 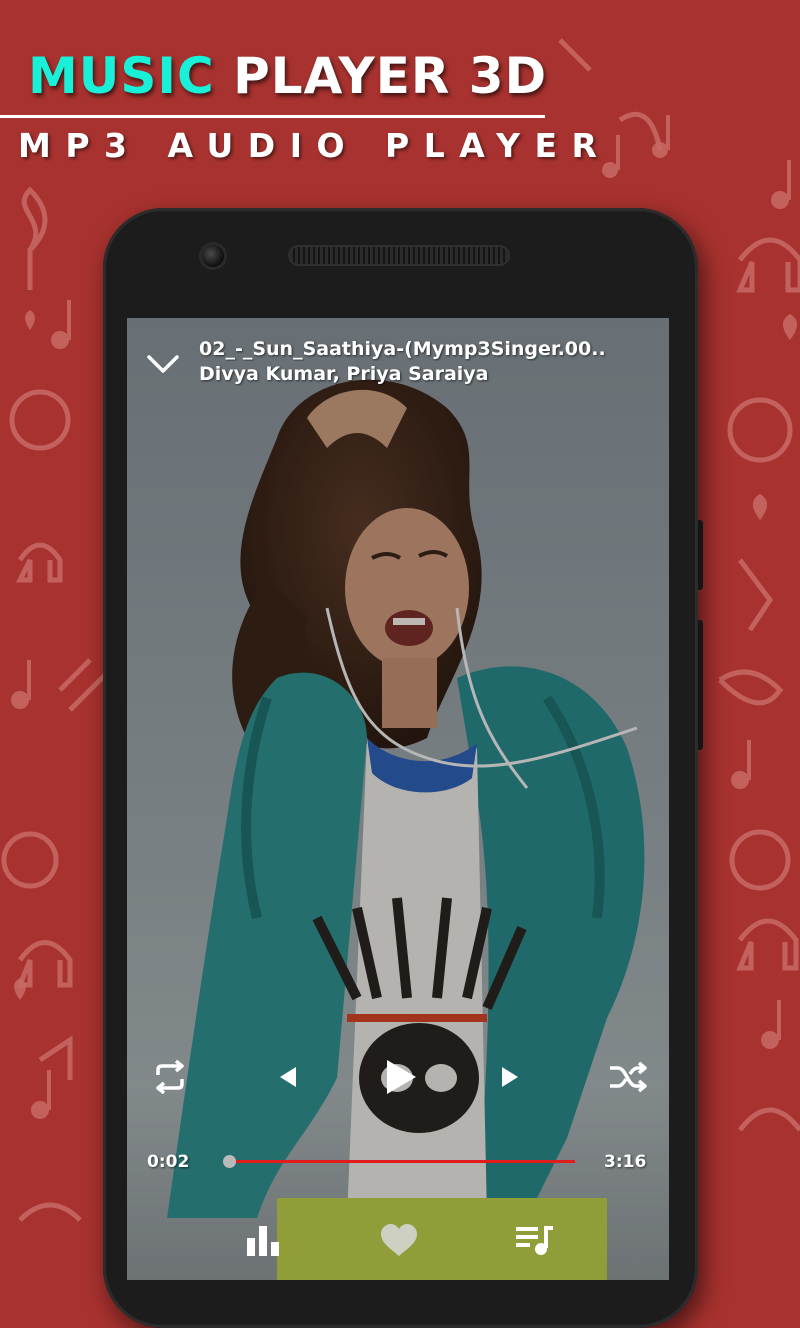 I want to click on elapsed-time: 0:02, so click(x=168, y=1162).